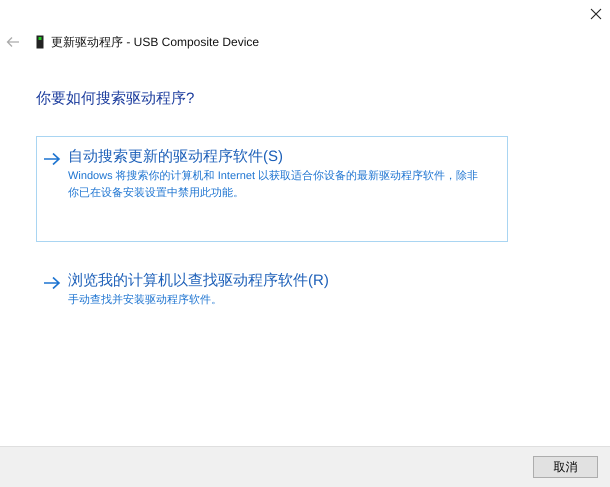 The height and width of the screenshot is (487, 610). I want to click on option-link: 浏览我的计算机以查找驱动程序软件(R) 手动查找并安装驱动程序软件。, so click(272, 292).